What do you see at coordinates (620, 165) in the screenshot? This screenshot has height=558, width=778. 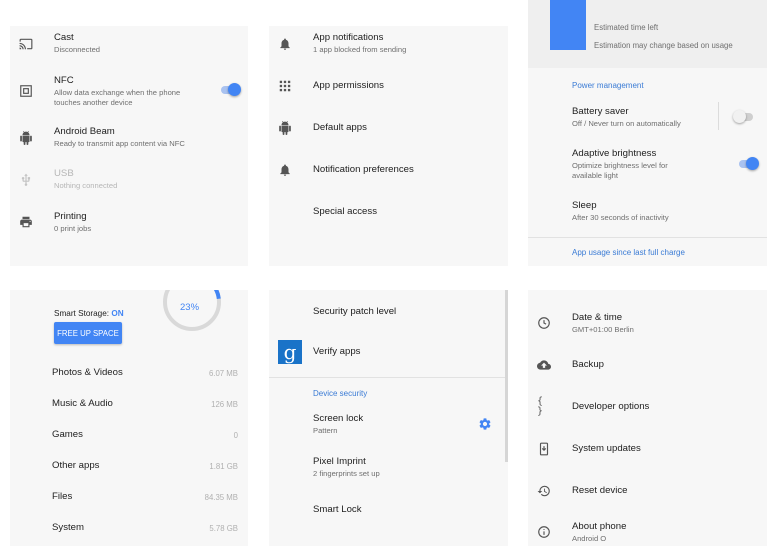 I see `adaptive-brightness-subtitle-line1: Optimize brightness level for` at bounding box center [620, 165].